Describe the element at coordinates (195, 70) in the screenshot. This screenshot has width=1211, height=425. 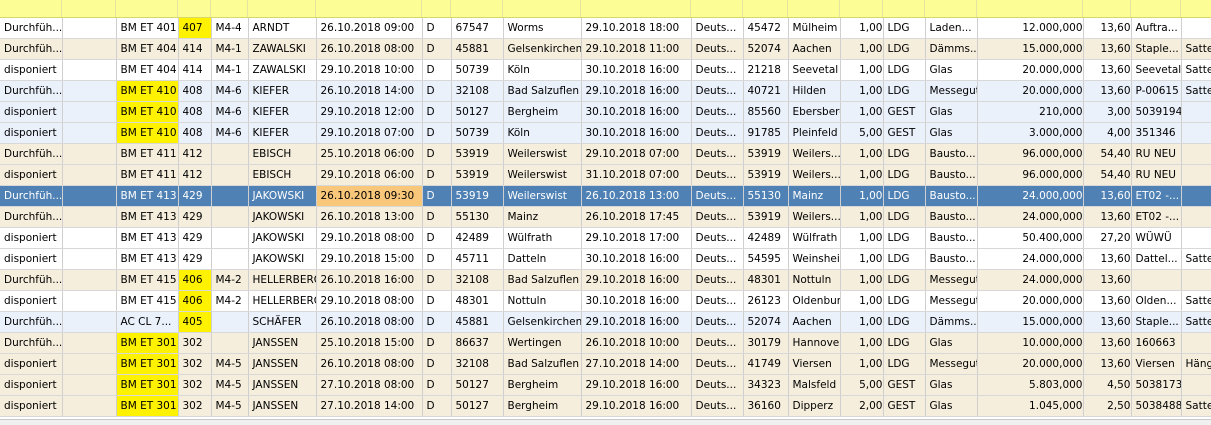
I see `cell-tour: 414` at that location.